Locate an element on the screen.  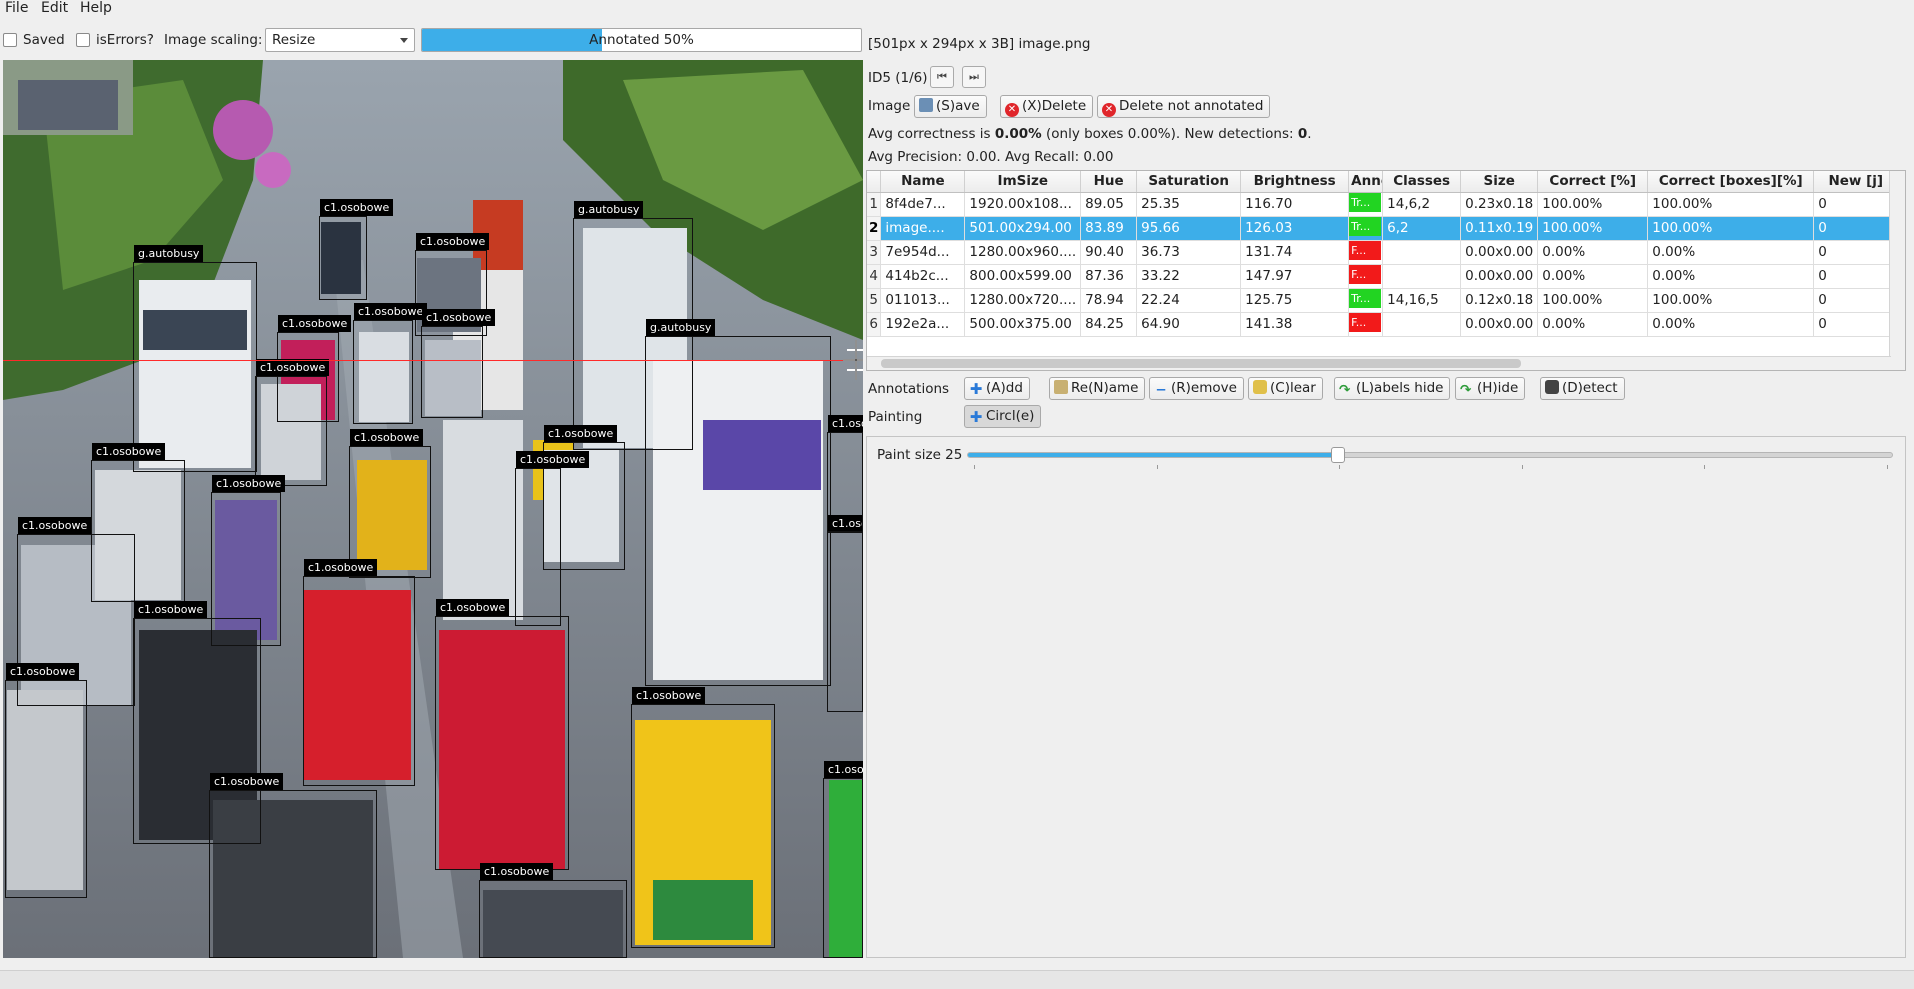
column-header: Brightness is located at coordinates (1295, 182).